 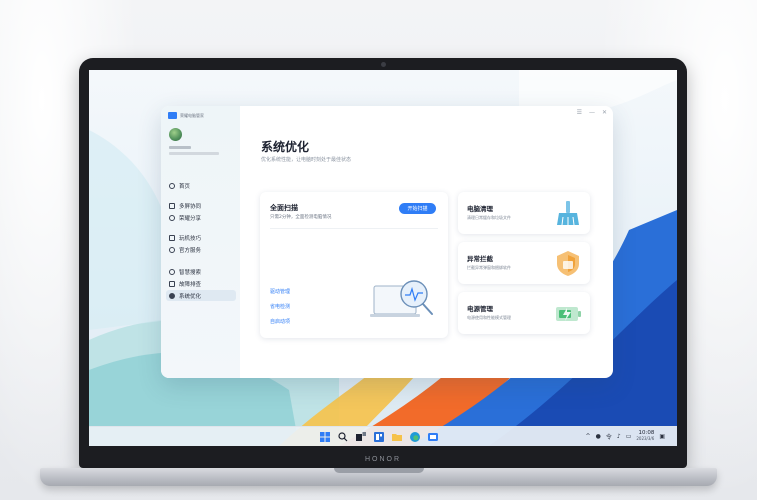 I want to click on taskbar-app-icons, so click(x=378, y=436).